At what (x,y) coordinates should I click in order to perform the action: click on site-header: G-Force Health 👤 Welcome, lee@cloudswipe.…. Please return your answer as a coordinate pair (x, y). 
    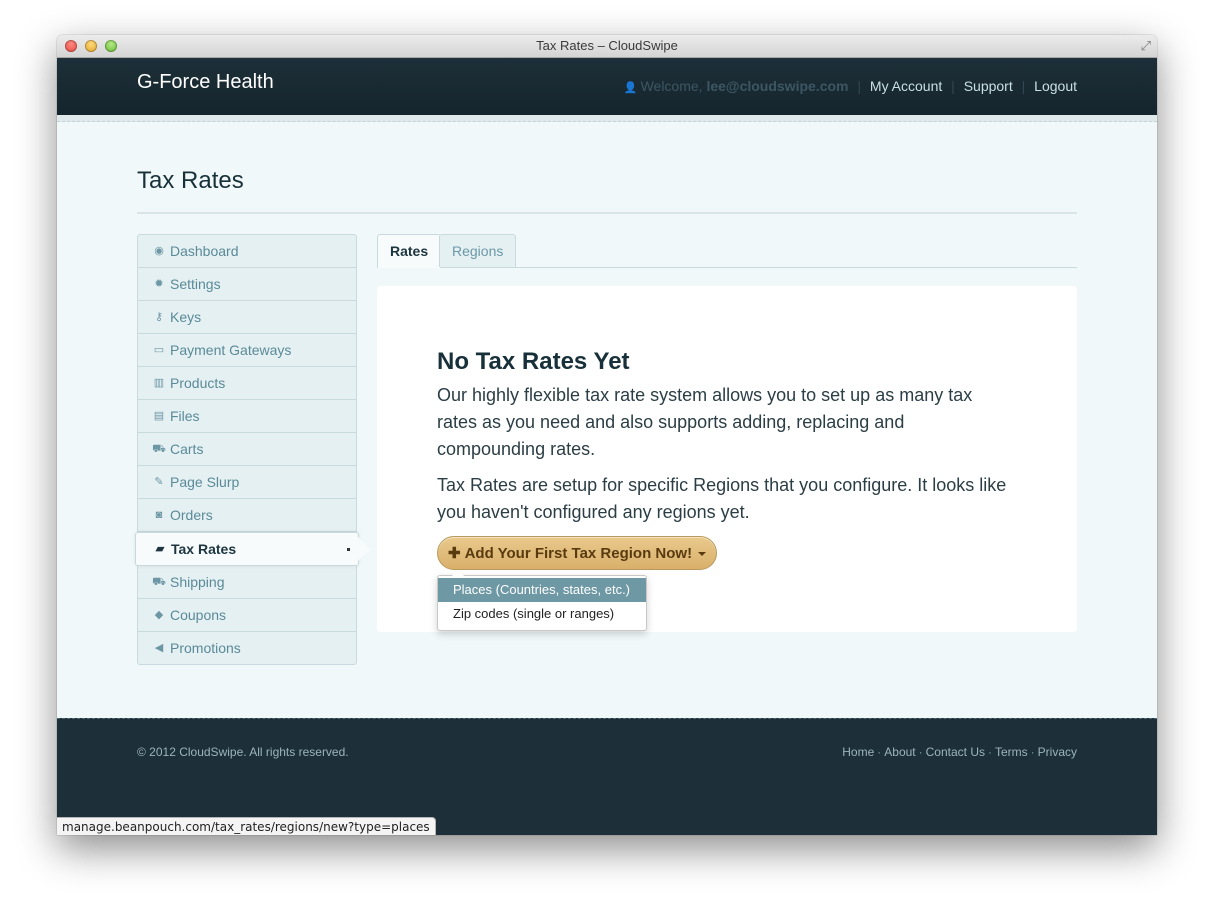
    Looking at the image, I should click on (607, 86).